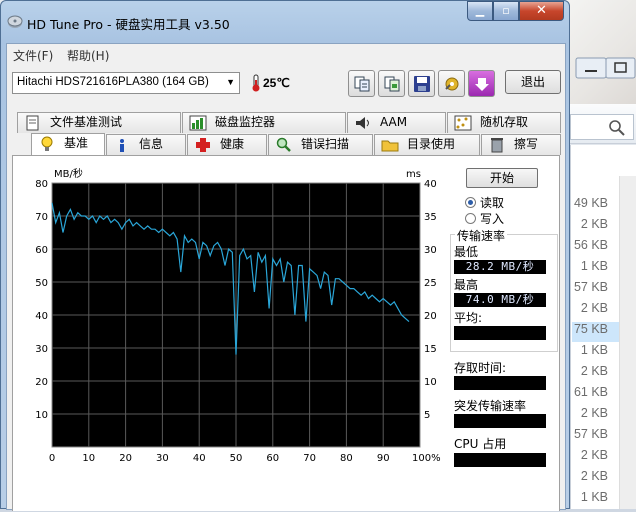  What do you see at coordinates (125, 458) in the screenshot?
I see `x-tick-label: 20` at bounding box center [125, 458].